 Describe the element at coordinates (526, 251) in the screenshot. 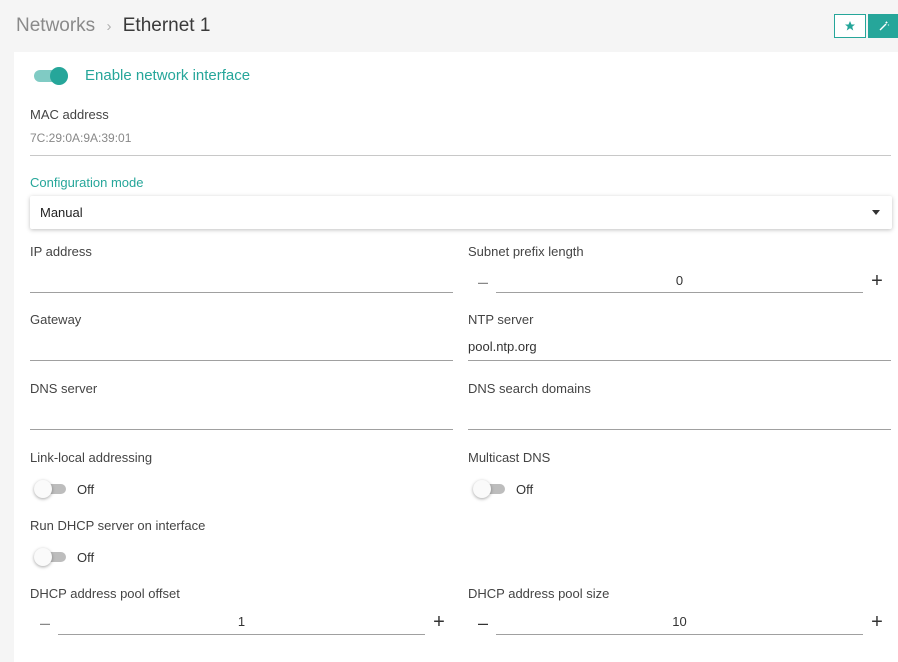

I see `subnet-prefix-label: Subnet prefix length` at that location.